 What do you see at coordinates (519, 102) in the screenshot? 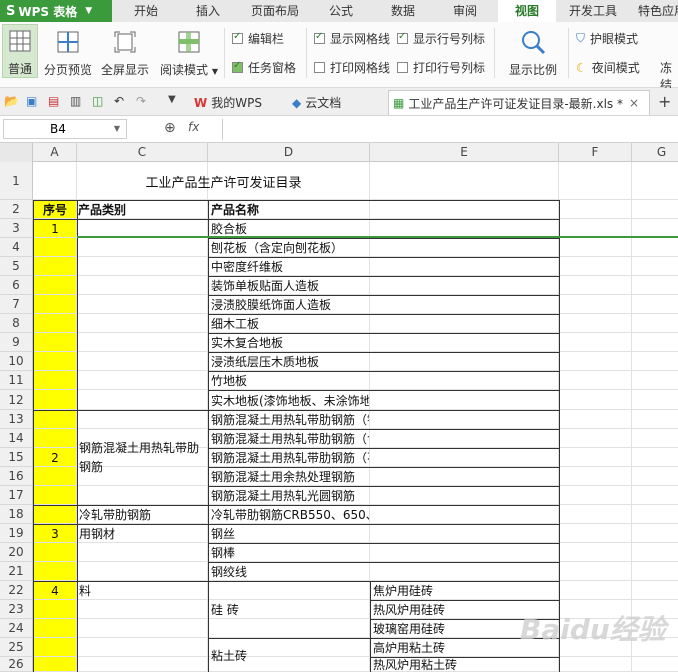
I see `tab-current-document: ▦ 工业产品生产许可证发证目录-最新.xls * ×` at bounding box center [519, 102].